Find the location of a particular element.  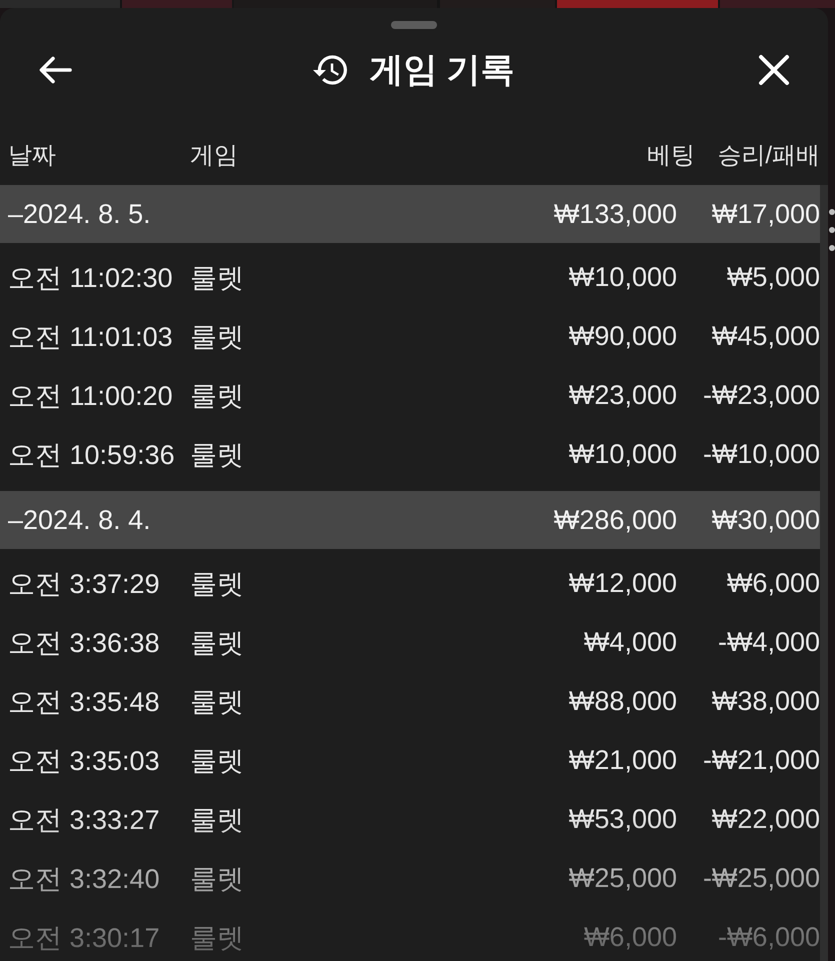

more-icon is located at coordinates (832, 230).